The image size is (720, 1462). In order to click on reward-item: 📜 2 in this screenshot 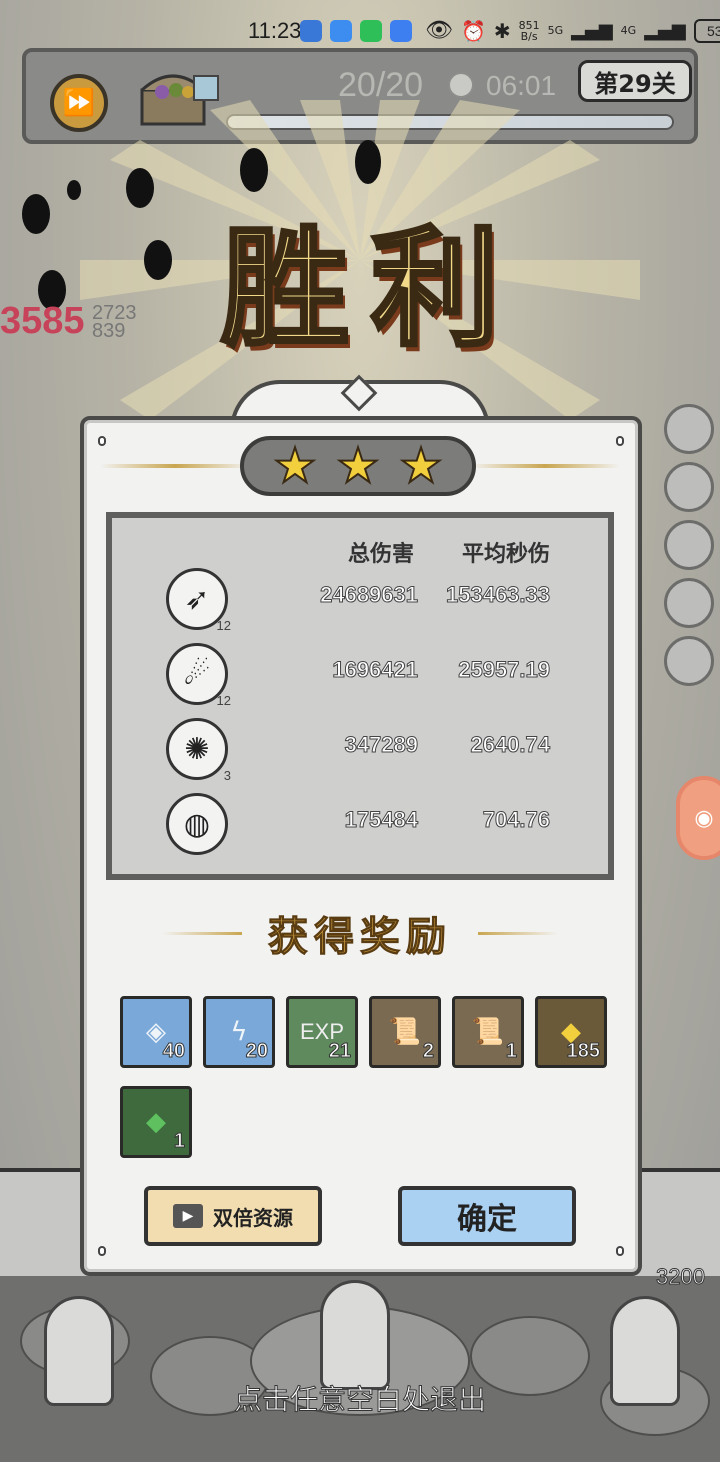, I will do `click(405, 1032)`.